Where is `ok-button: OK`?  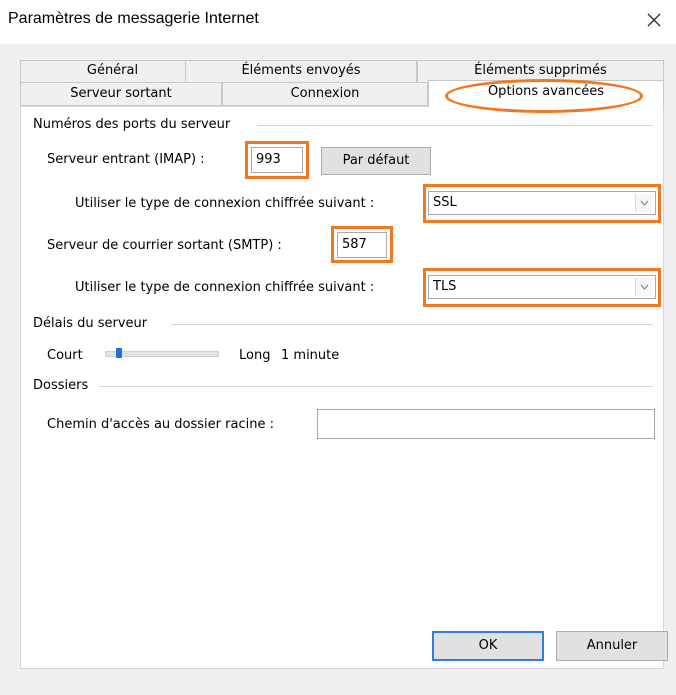 ok-button: OK is located at coordinates (488, 646).